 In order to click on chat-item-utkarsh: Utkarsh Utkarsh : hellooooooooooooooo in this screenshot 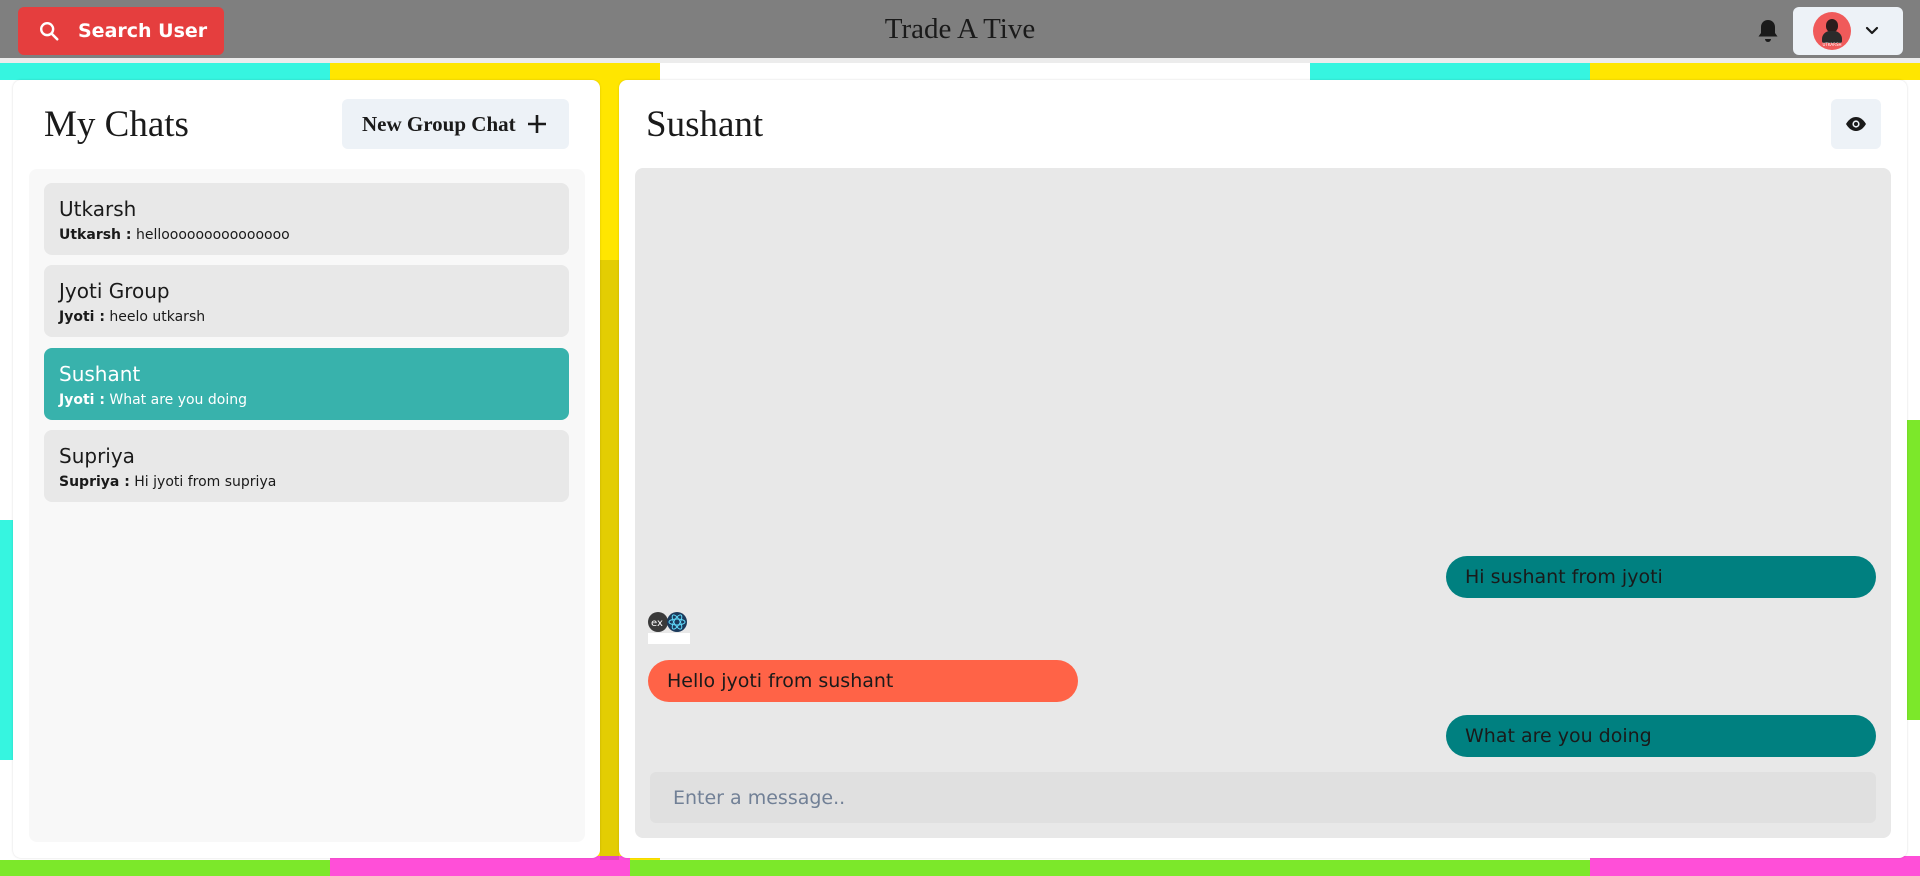, I will do `click(306, 219)`.